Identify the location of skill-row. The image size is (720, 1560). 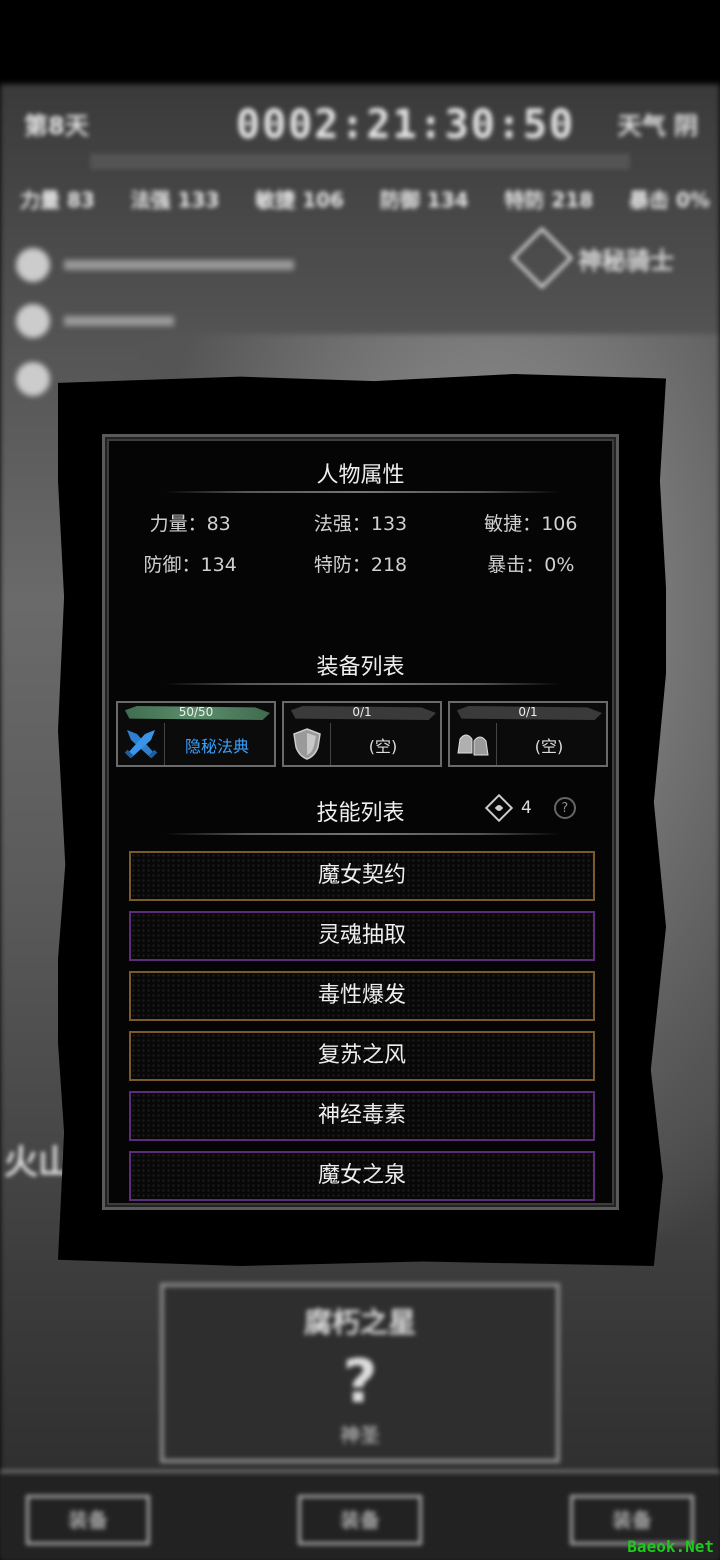
(33, 379).